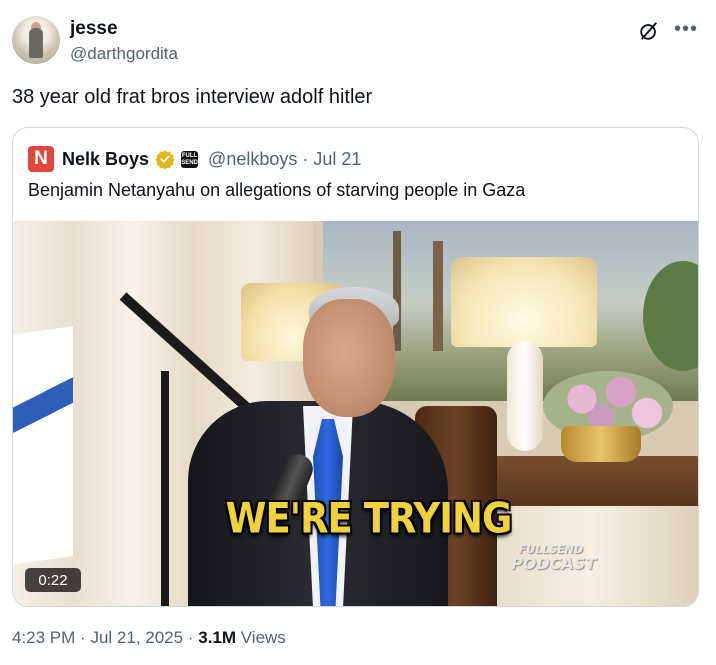 The image size is (716, 665). I want to click on affiliate-badge-icon: FULL SEND, so click(190, 159).